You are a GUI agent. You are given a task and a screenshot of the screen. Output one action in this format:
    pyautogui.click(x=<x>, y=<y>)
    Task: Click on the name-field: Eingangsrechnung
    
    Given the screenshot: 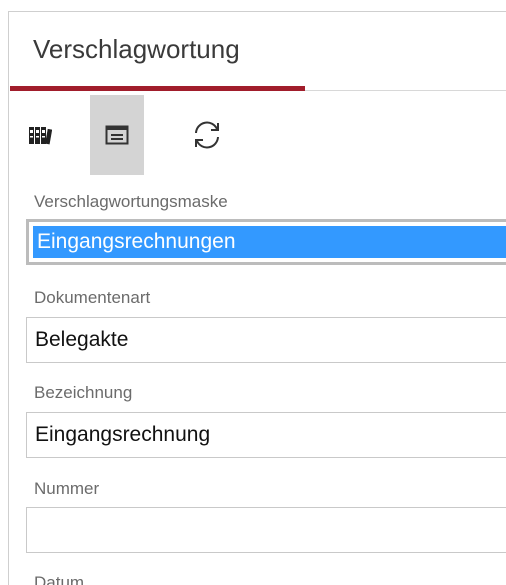 What is the action you would take?
    pyautogui.click(x=266, y=435)
    